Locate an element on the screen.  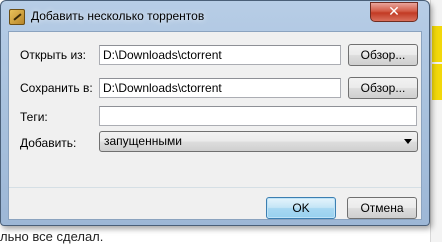
save-to-label: Сохранить в: is located at coordinates (56, 88).